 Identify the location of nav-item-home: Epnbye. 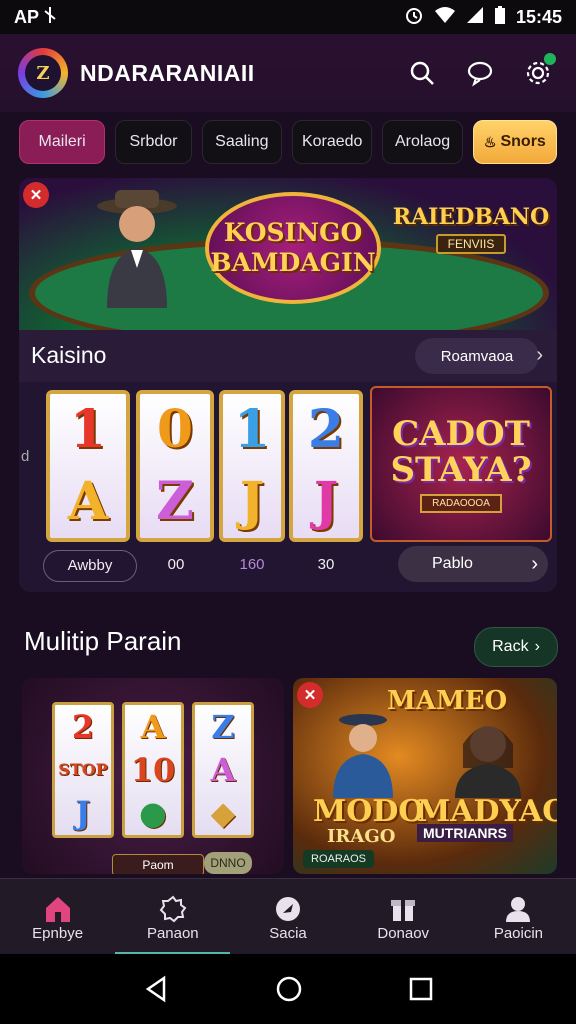
(57, 917).